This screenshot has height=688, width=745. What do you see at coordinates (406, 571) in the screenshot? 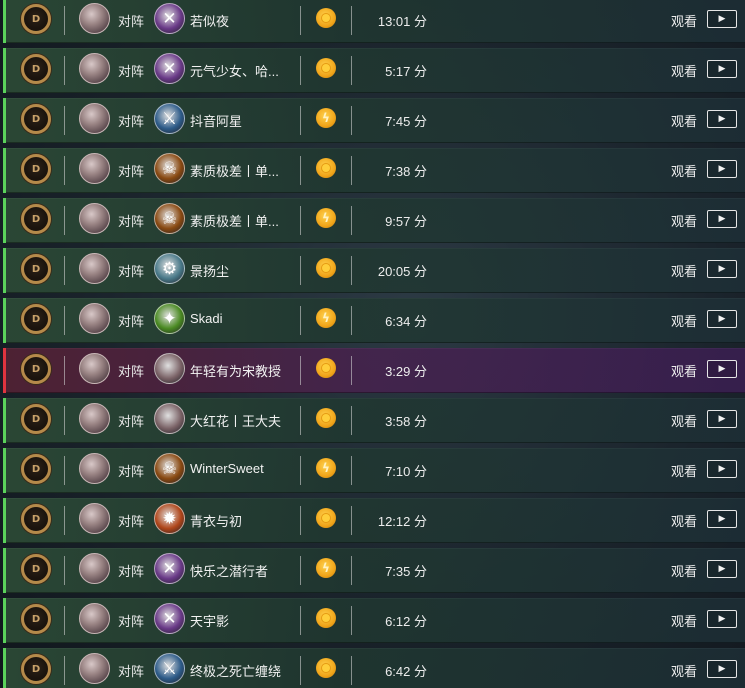
I see `match-duration: 7:35 分` at bounding box center [406, 571].